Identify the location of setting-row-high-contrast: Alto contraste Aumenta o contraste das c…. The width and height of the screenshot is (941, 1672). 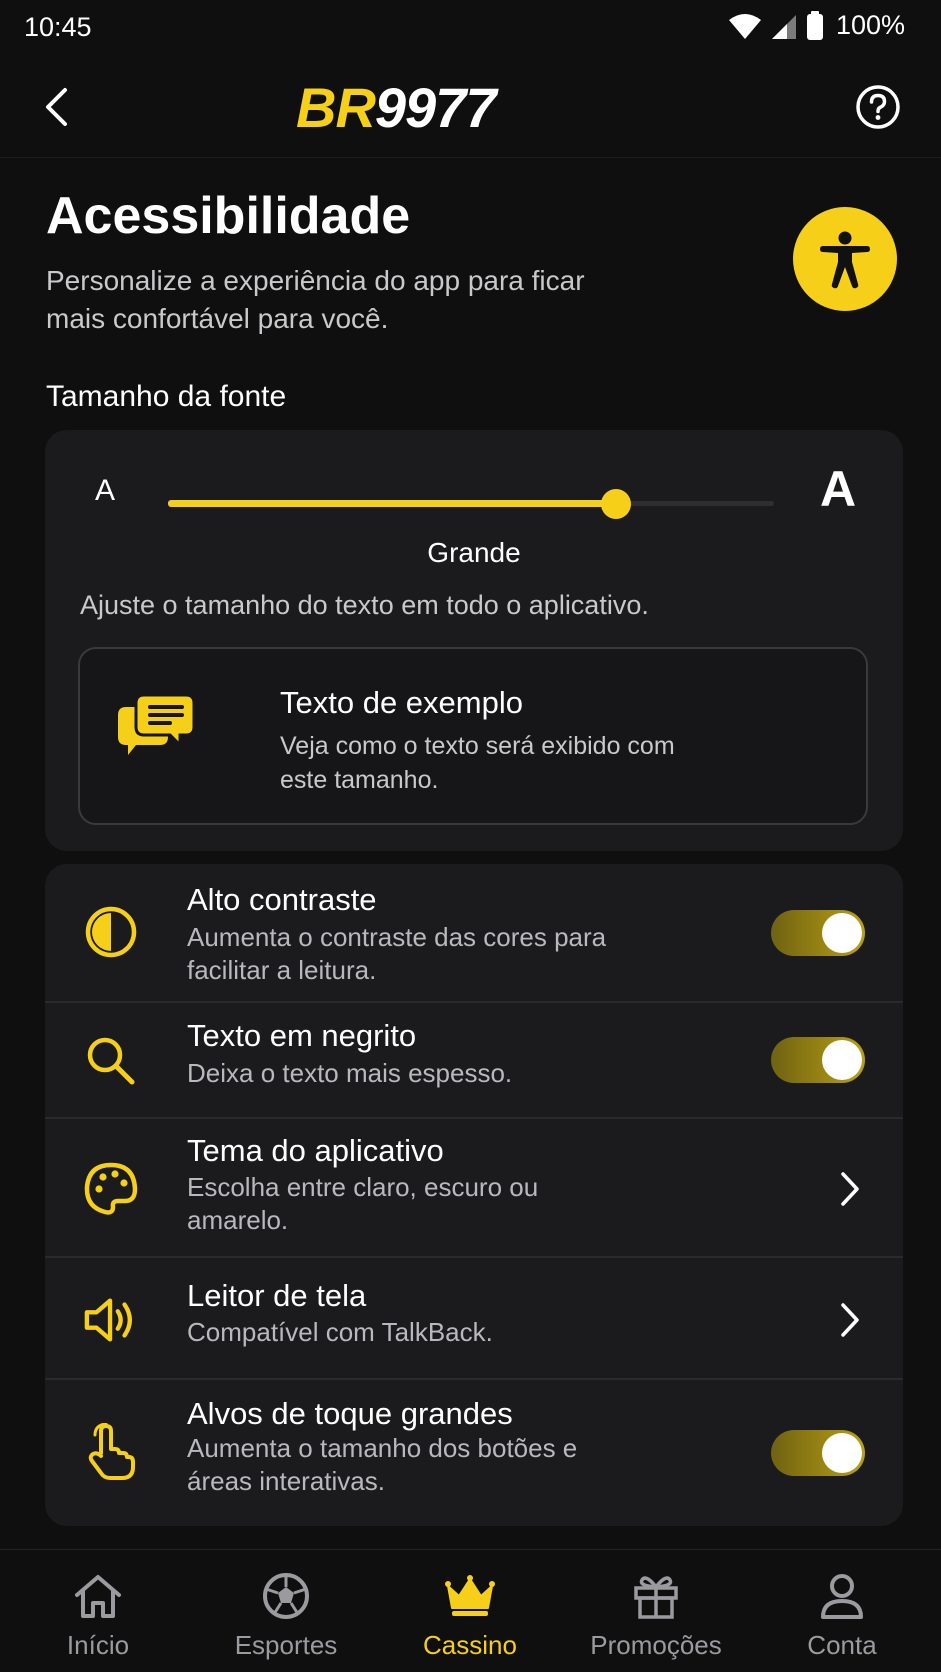
(474, 933).